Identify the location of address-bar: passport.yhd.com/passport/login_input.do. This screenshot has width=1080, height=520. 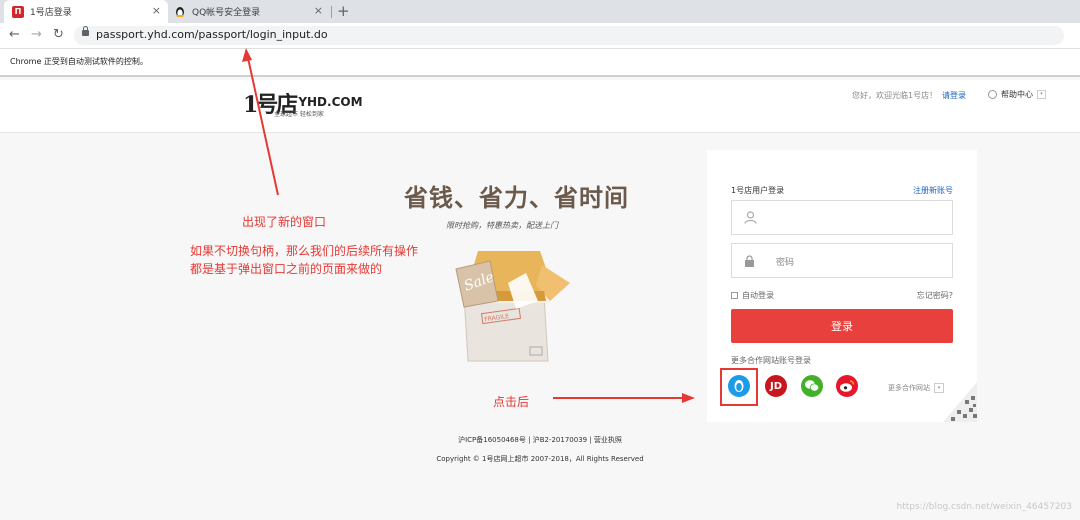
(569, 35).